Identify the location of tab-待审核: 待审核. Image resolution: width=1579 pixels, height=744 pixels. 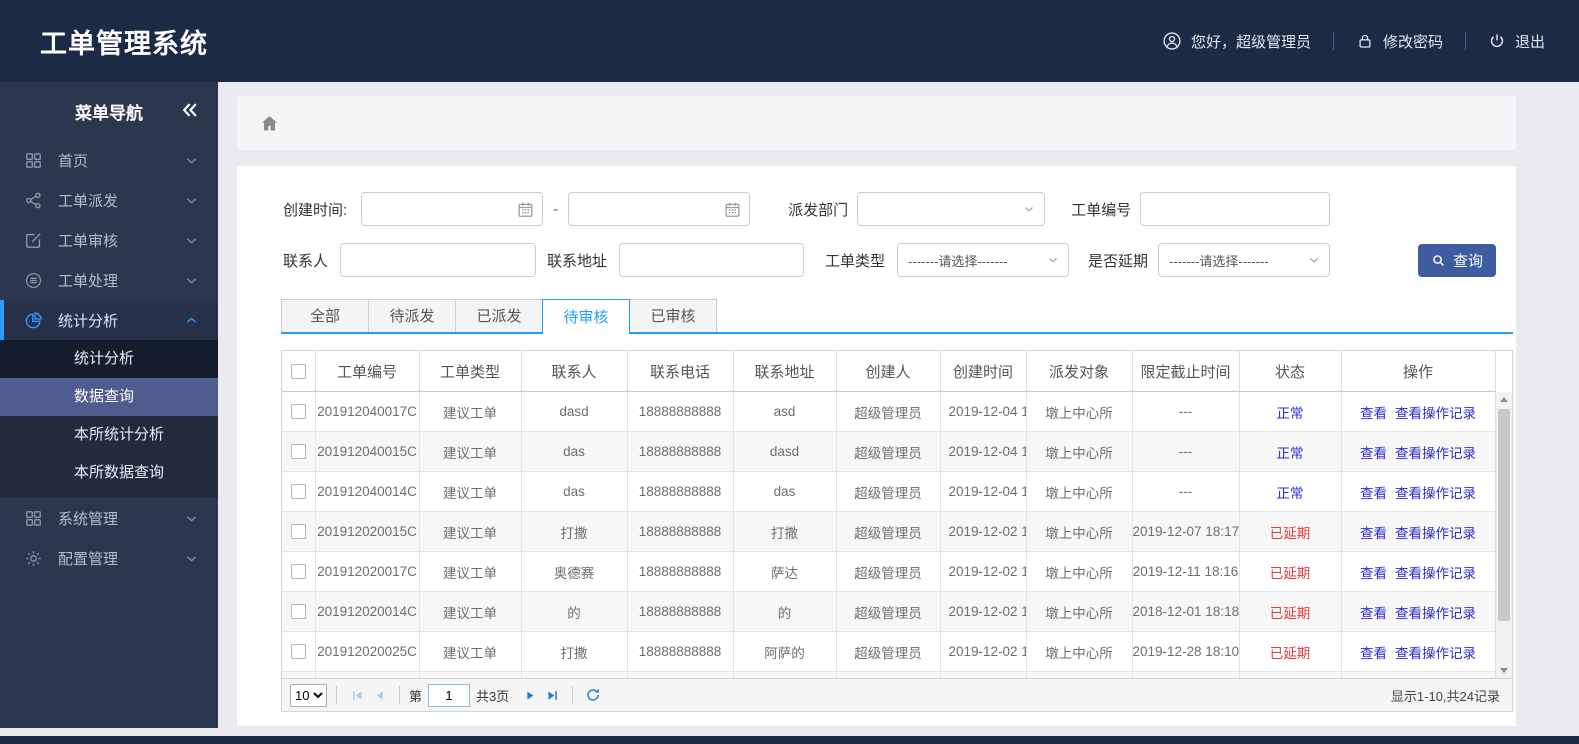
(586, 316).